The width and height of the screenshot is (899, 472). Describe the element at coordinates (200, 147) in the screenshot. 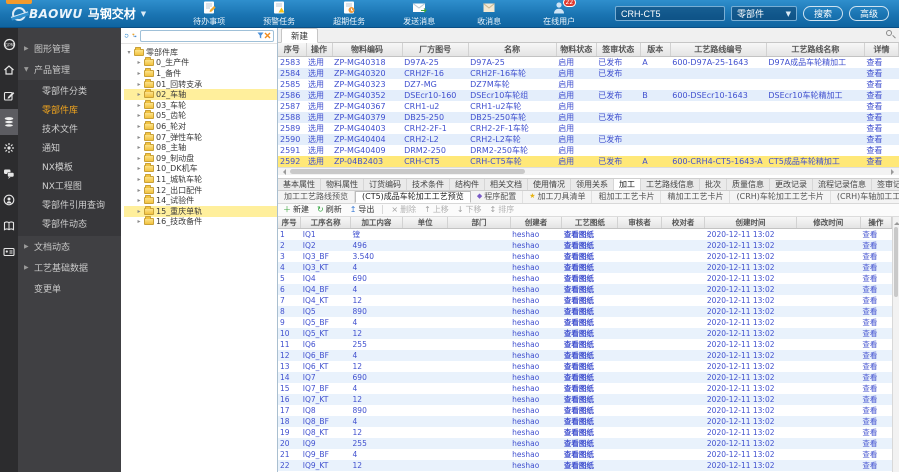

I see `tree-item-8: ▸ 08_主轴` at that location.